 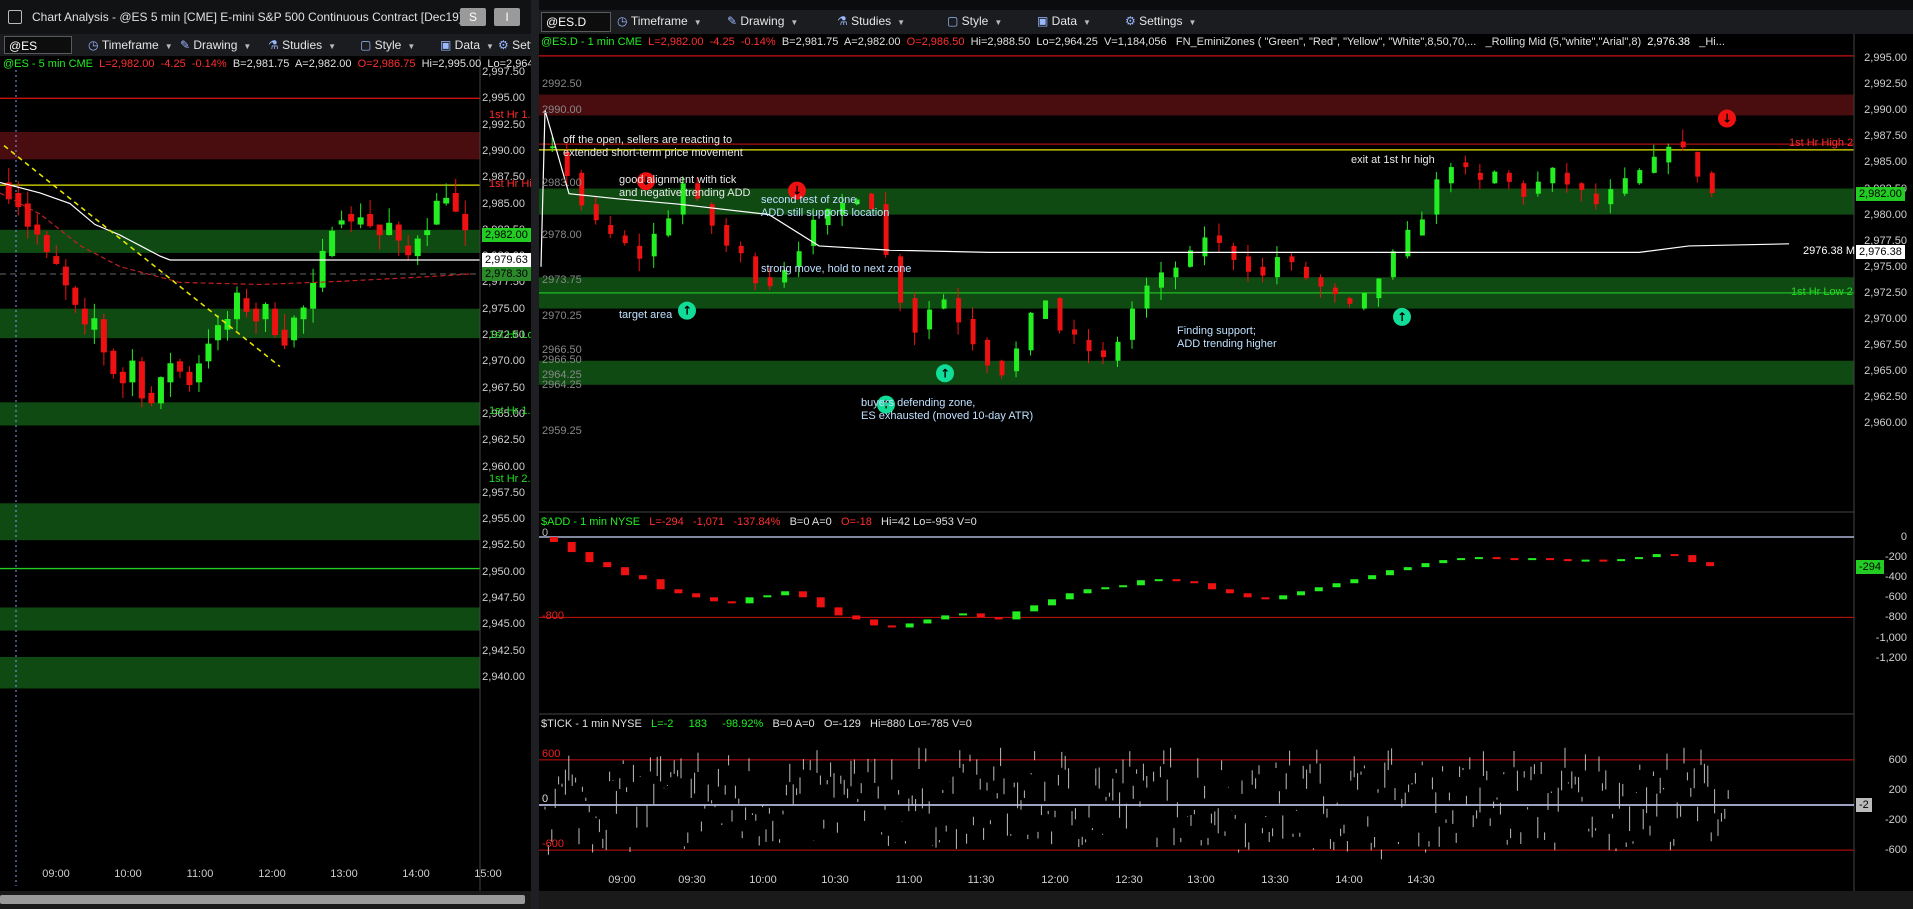 What do you see at coordinates (1226, 900) in the screenshot?
I see `right-scrollbar` at bounding box center [1226, 900].